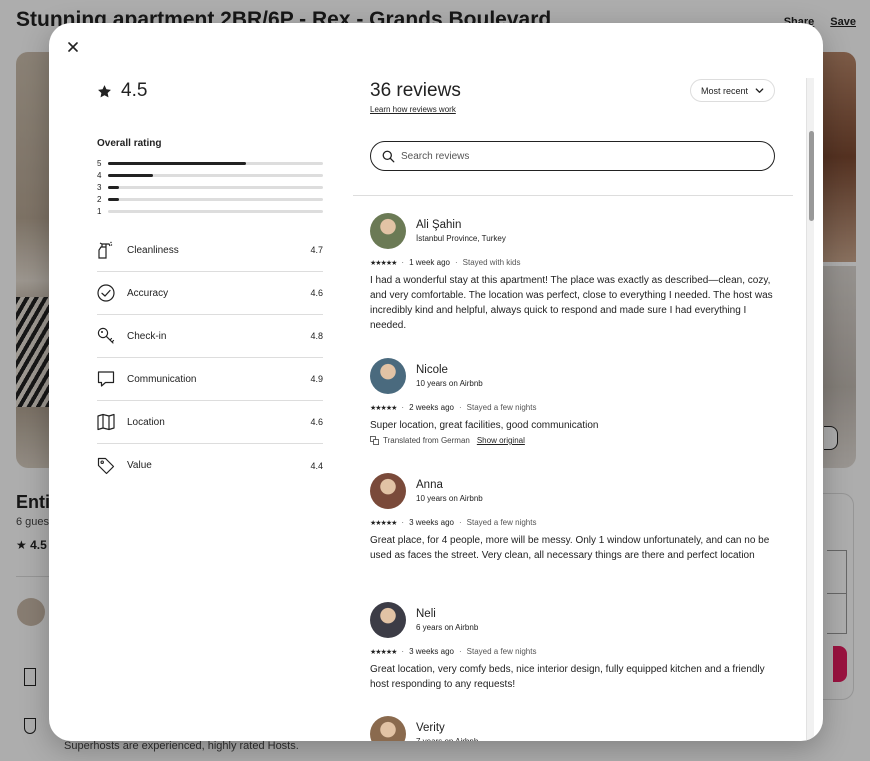  I want to click on divider, so click(573, 195).